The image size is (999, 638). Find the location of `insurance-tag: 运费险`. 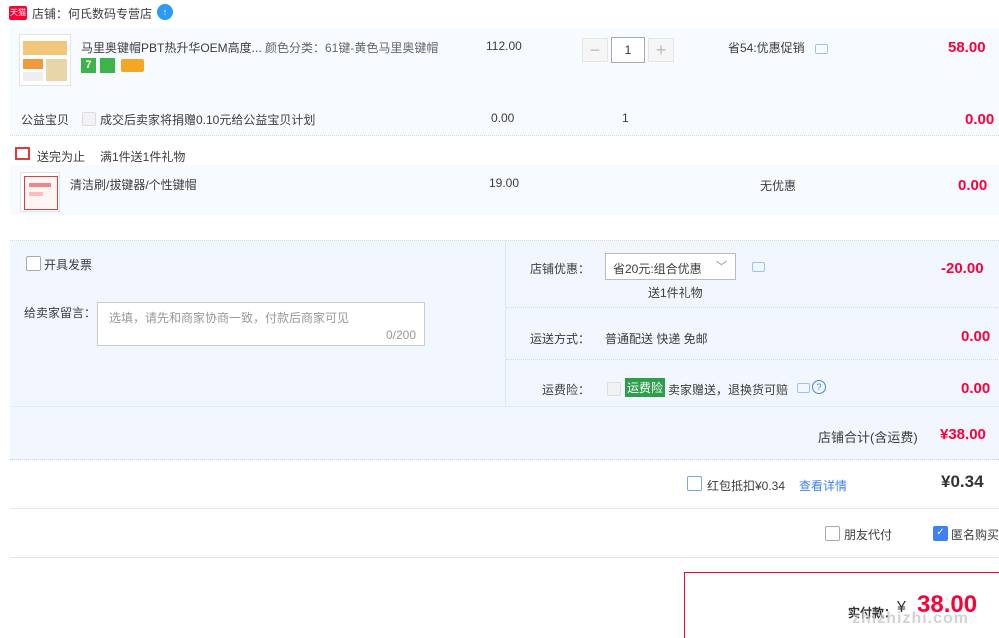

insurance-tag: 运费险 is located at coordinates (645, 387).